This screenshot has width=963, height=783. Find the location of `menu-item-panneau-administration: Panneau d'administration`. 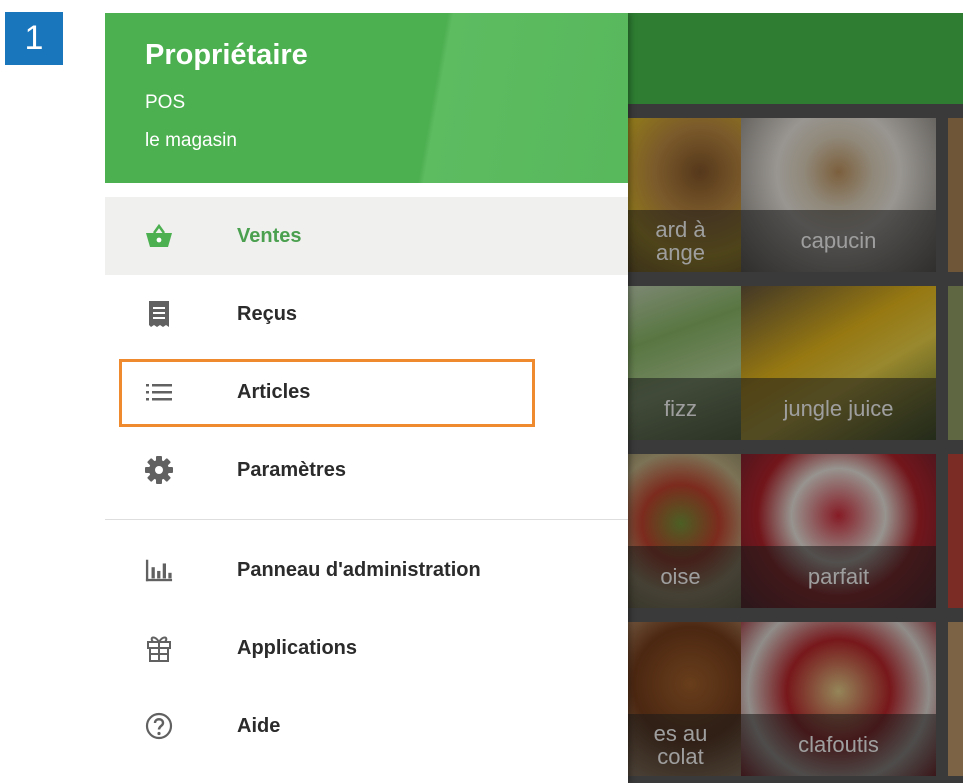

menu-item-panneau-administration: Panneau d'administration is located at coordinates (366, 570).